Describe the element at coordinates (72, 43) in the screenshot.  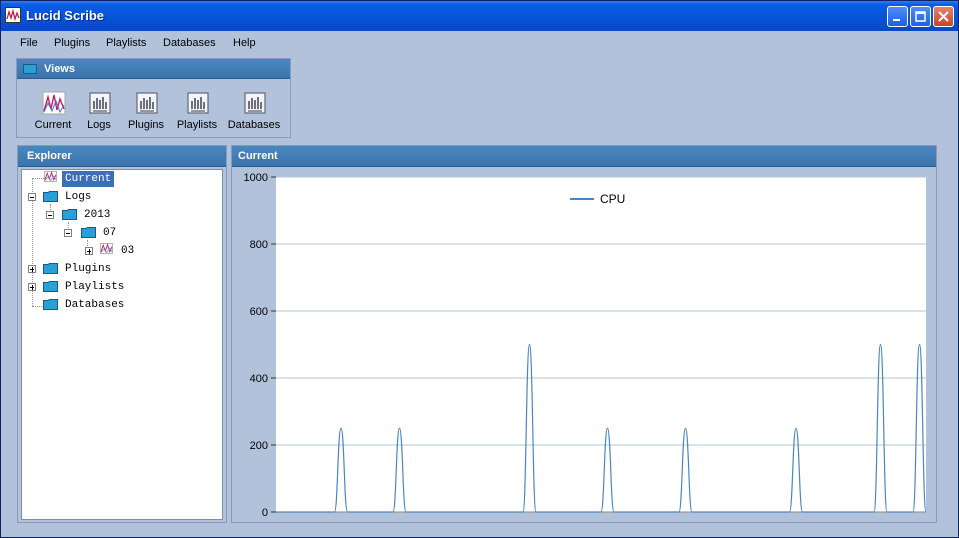
I see `menu-plugins: Plugins` at that location.